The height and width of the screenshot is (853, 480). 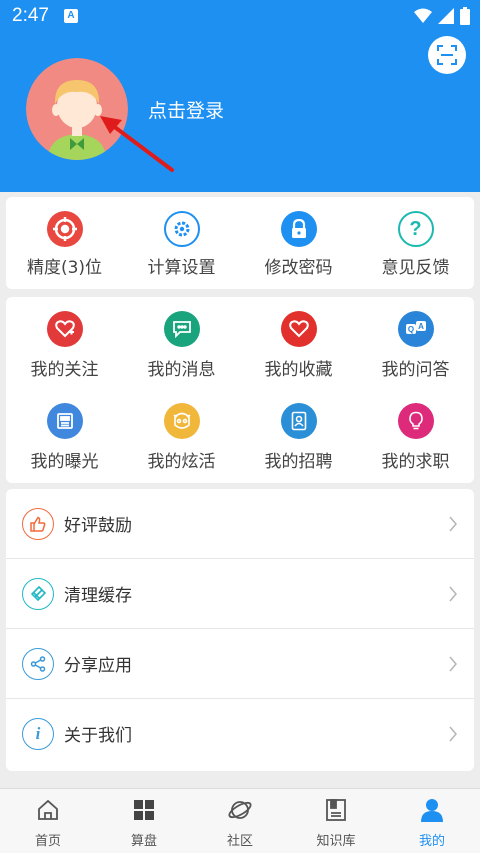 What do you see at coordinates (415, 229) in the screenshot?
I see `question-icon: ?` at bounding box center [415, 229].